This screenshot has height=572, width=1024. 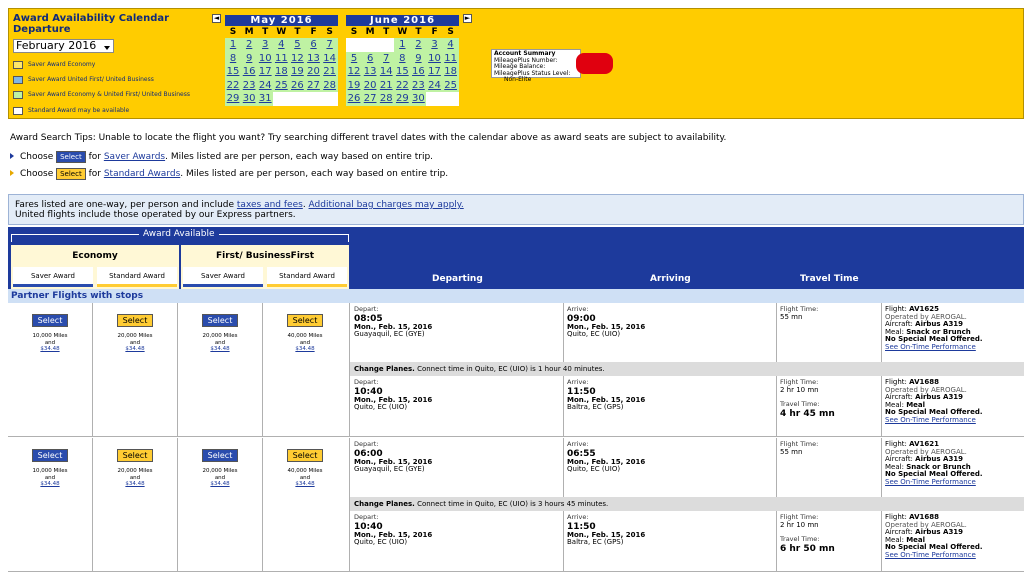 I want to click on month-select: February 2016, so click(x=63, y=46).